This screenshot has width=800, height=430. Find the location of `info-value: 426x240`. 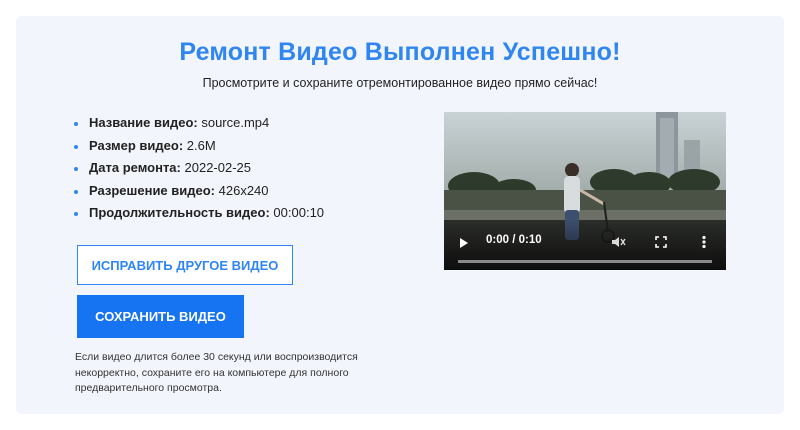

info-value: 426x240 is located at coordinates (243, 190).